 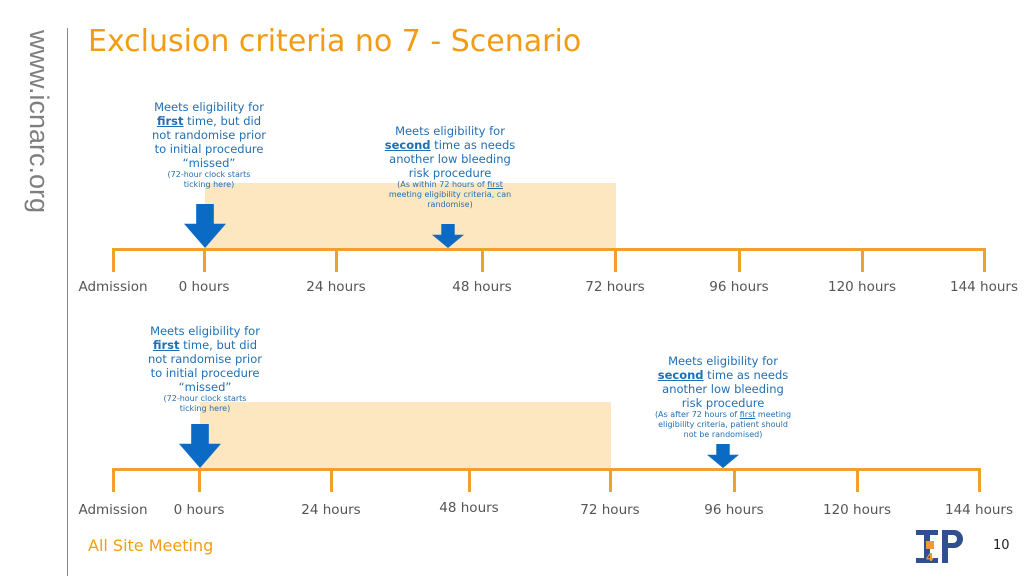 What do you see at coordinates (335, 41) in the screenshot?
I see `page-title: Exclusion criteria no 7 - Scenario` at bounding box center [335, 41].